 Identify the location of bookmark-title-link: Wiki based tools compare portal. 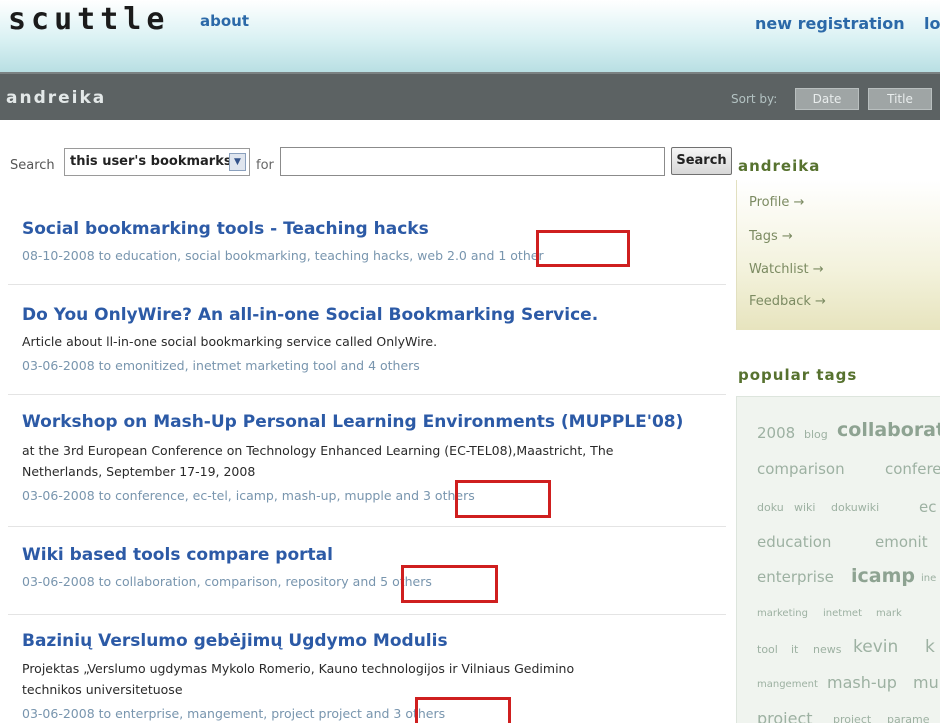
(177, 555).